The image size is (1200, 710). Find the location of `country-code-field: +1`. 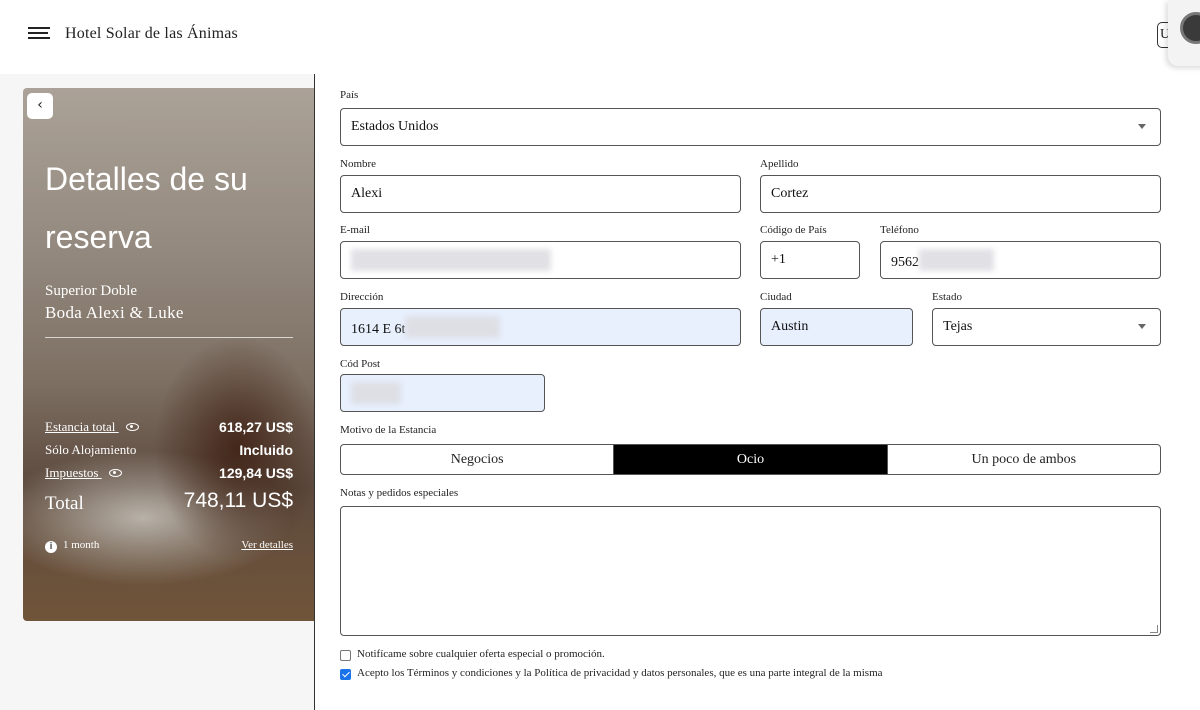

country-code-field: +1 is located at coordinates (810, 260).